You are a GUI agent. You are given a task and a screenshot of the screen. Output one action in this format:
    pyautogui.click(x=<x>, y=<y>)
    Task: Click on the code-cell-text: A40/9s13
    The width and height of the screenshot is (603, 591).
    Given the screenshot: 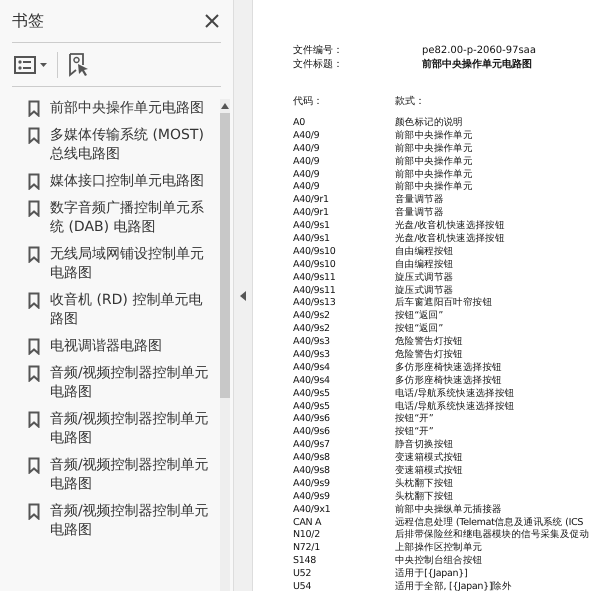 What is the action you would take?
    pyautogui.click(x=314, y=302)
    